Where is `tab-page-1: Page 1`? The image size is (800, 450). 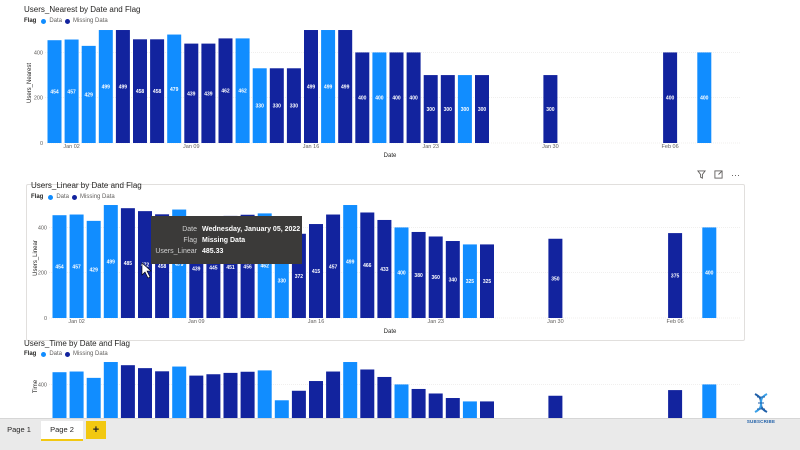 tab-page-1: Page 1 is located at coordinates (19, 430).